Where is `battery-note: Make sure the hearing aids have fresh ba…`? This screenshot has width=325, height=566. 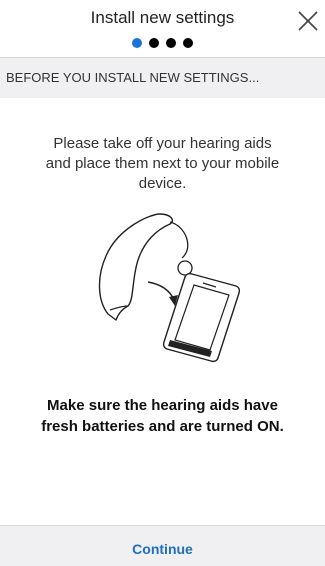
battery-note: Make sure the hearing aids have fresh ba… is located at coordinates (162, 416).